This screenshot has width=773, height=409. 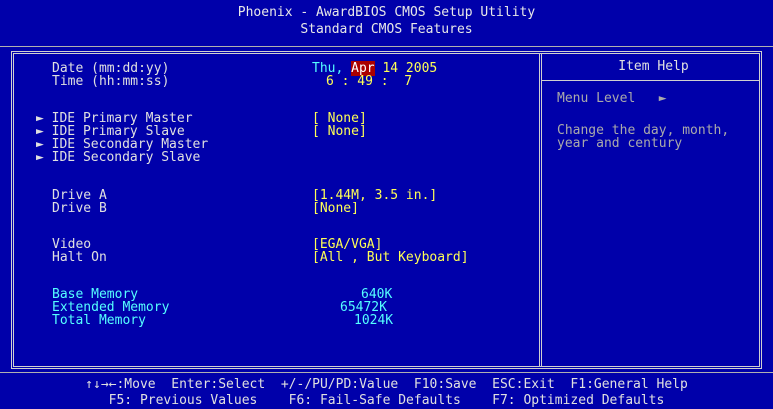 I want to click on help-title-underline, so click(x=650, y=80).